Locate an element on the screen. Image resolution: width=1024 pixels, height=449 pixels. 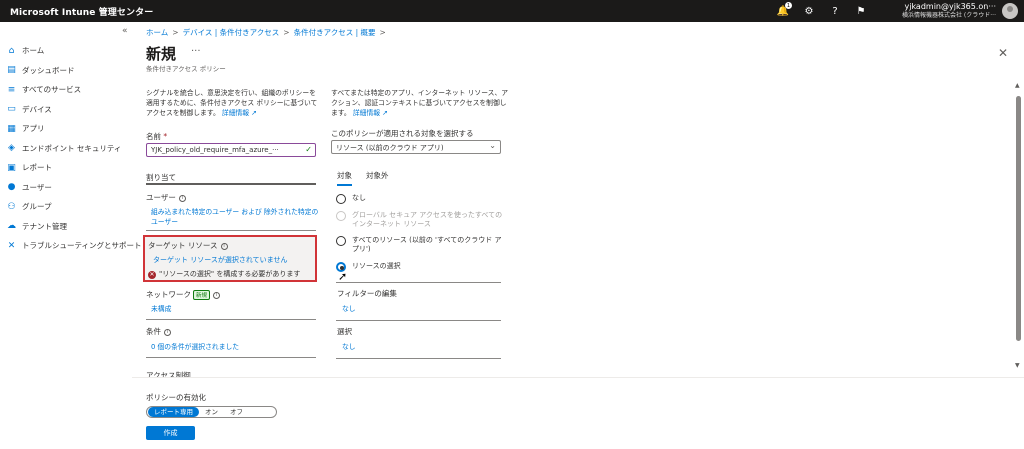
scrollbar-thumb is located at coordinates (1018, 218).